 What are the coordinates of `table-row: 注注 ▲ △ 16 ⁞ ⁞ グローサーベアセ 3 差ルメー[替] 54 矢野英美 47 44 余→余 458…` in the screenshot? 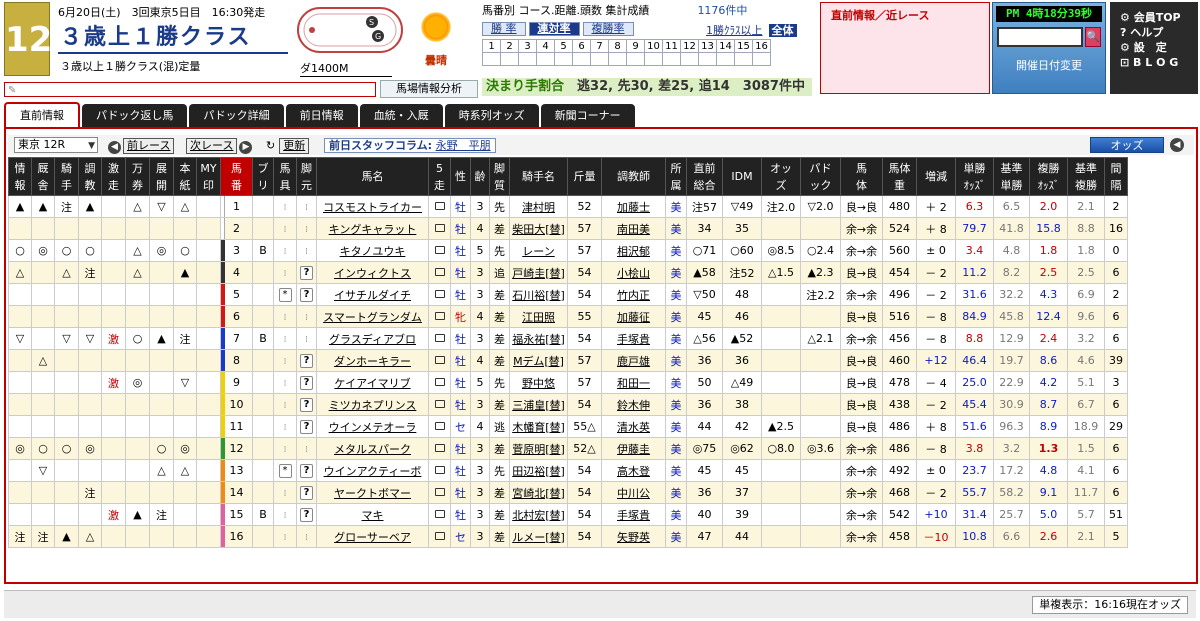 It's located at (568, 536).